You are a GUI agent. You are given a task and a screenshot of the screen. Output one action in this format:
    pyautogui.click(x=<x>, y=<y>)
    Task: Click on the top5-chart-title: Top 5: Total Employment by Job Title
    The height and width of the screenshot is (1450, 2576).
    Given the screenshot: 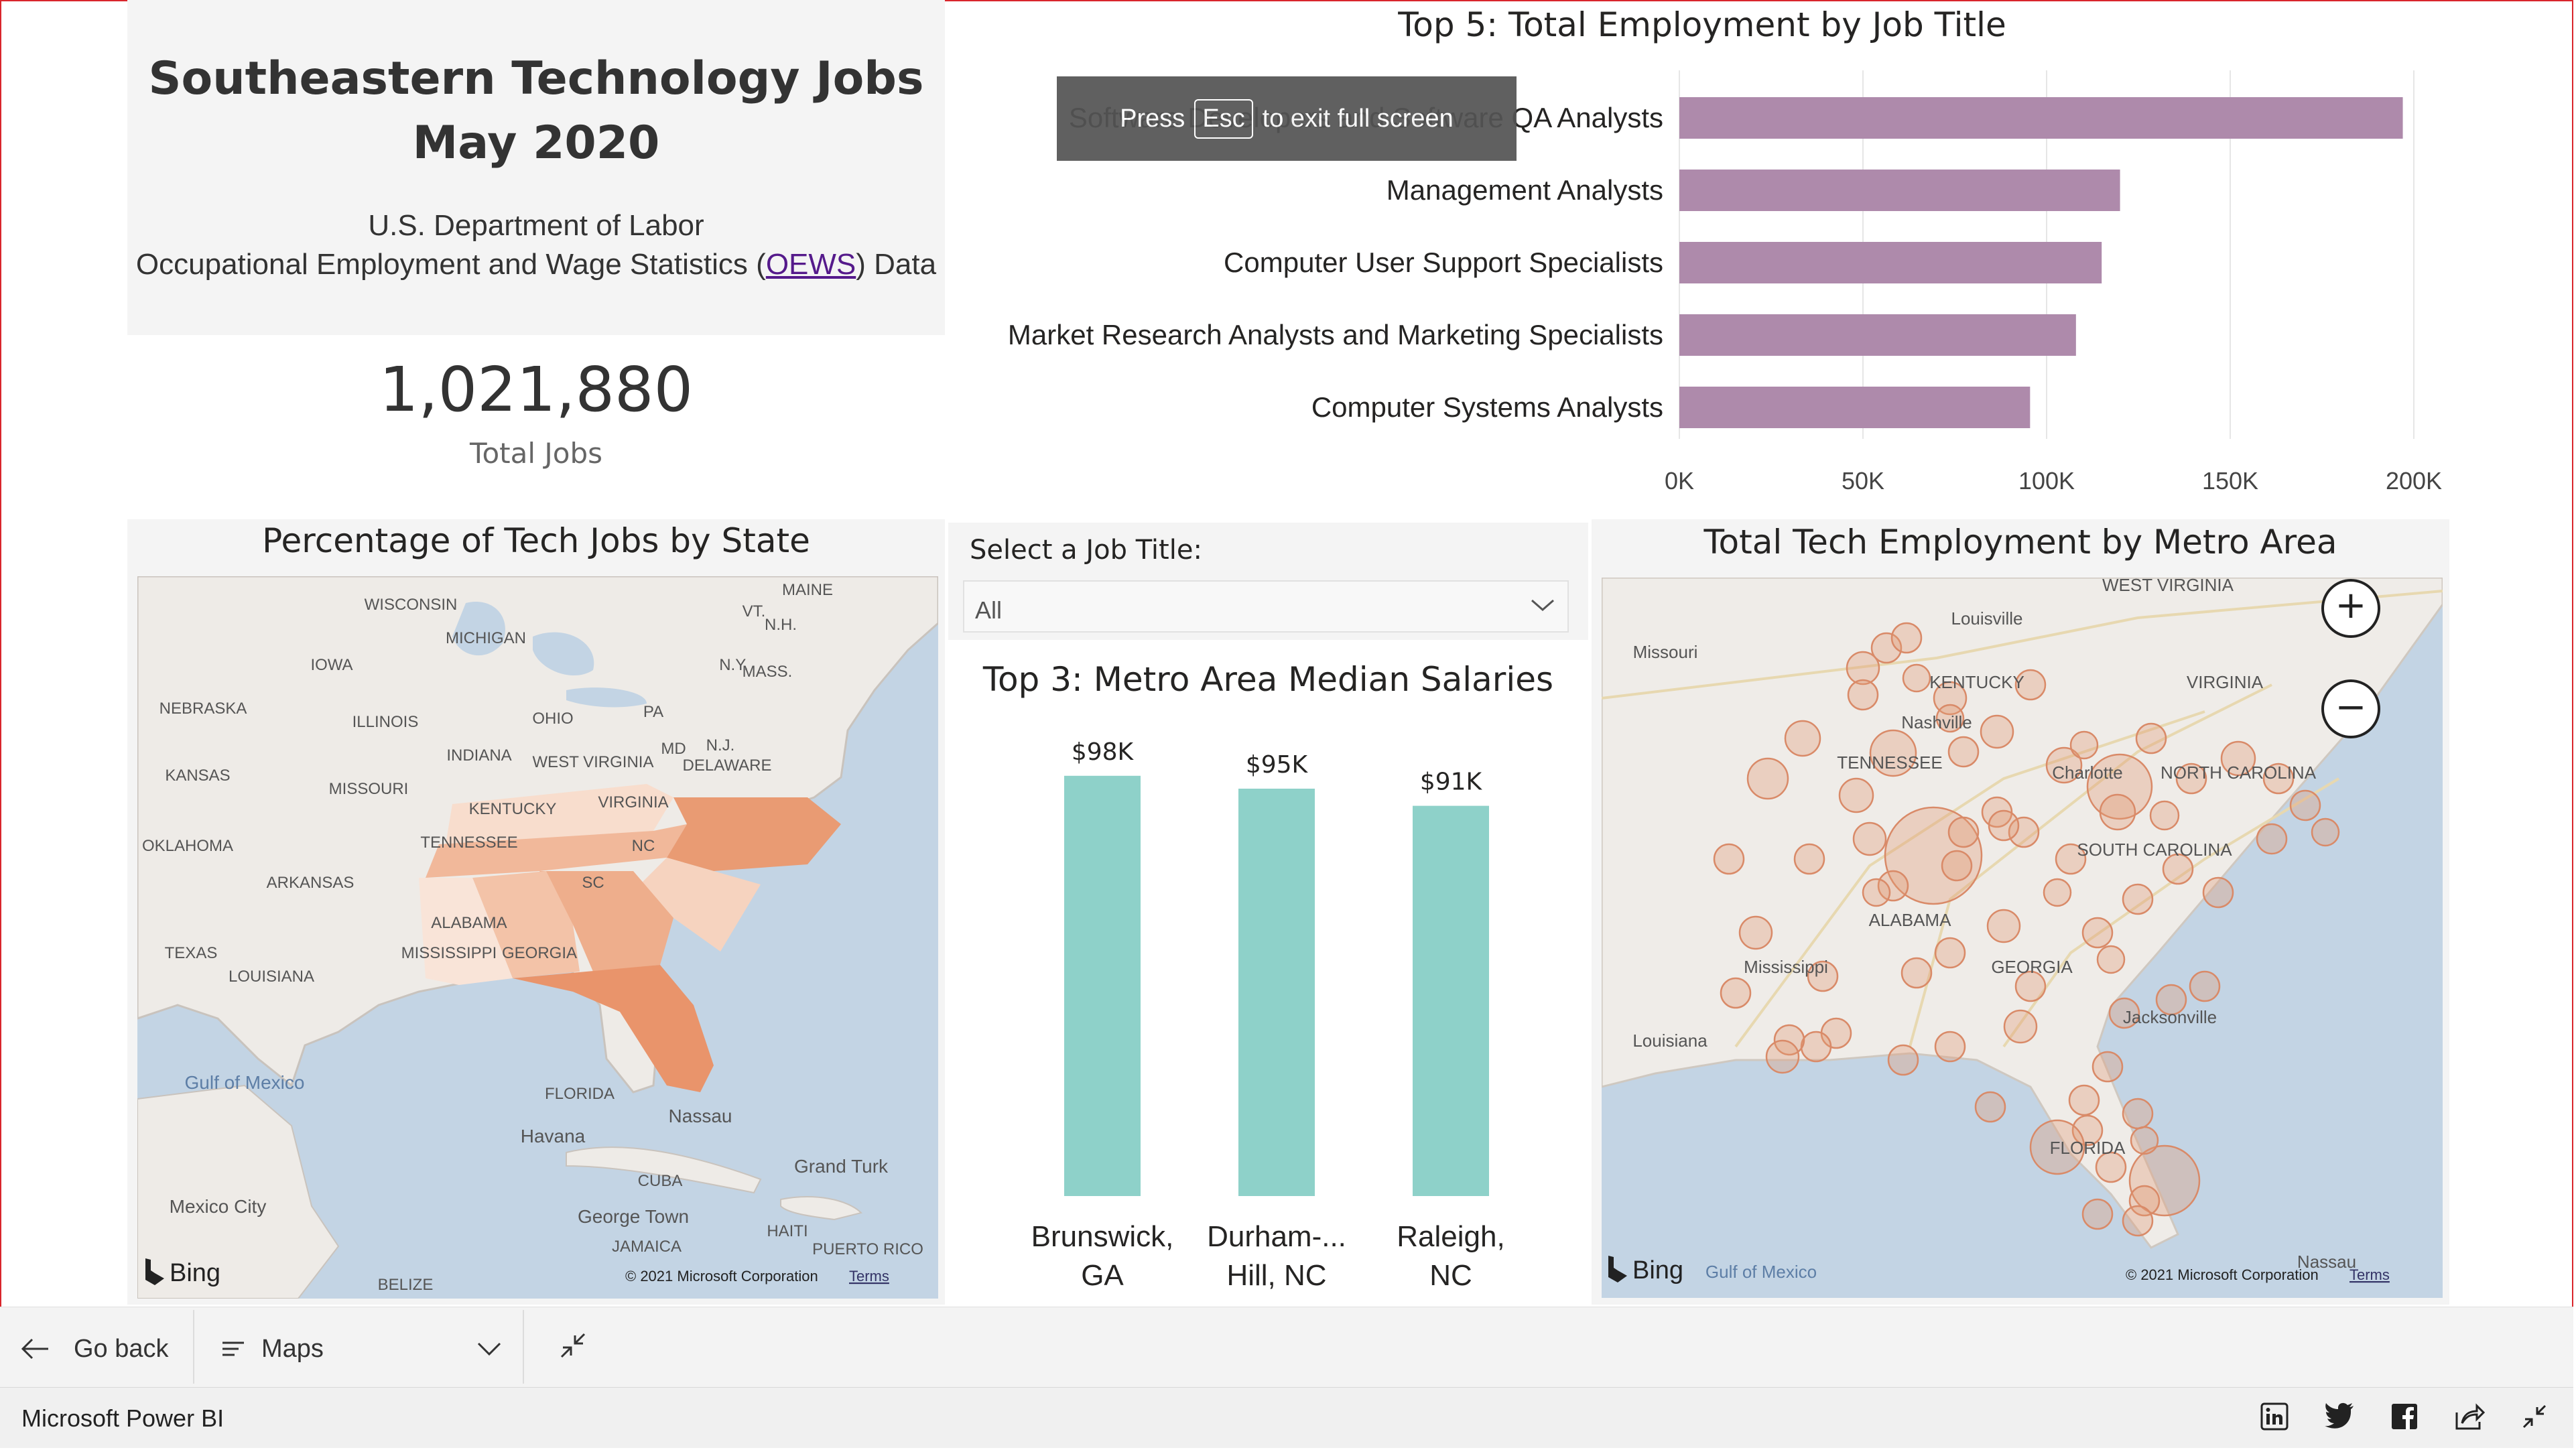 What is the action you would take?
    pyautogui.click(x=1702, y=24)
    